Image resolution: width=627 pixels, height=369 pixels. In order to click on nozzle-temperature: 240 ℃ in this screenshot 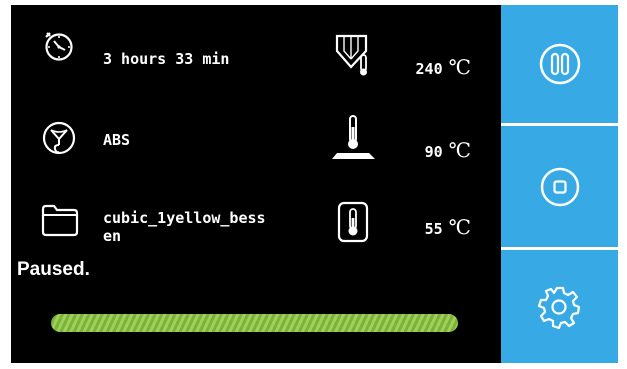, I will do `click(436, 67)`.